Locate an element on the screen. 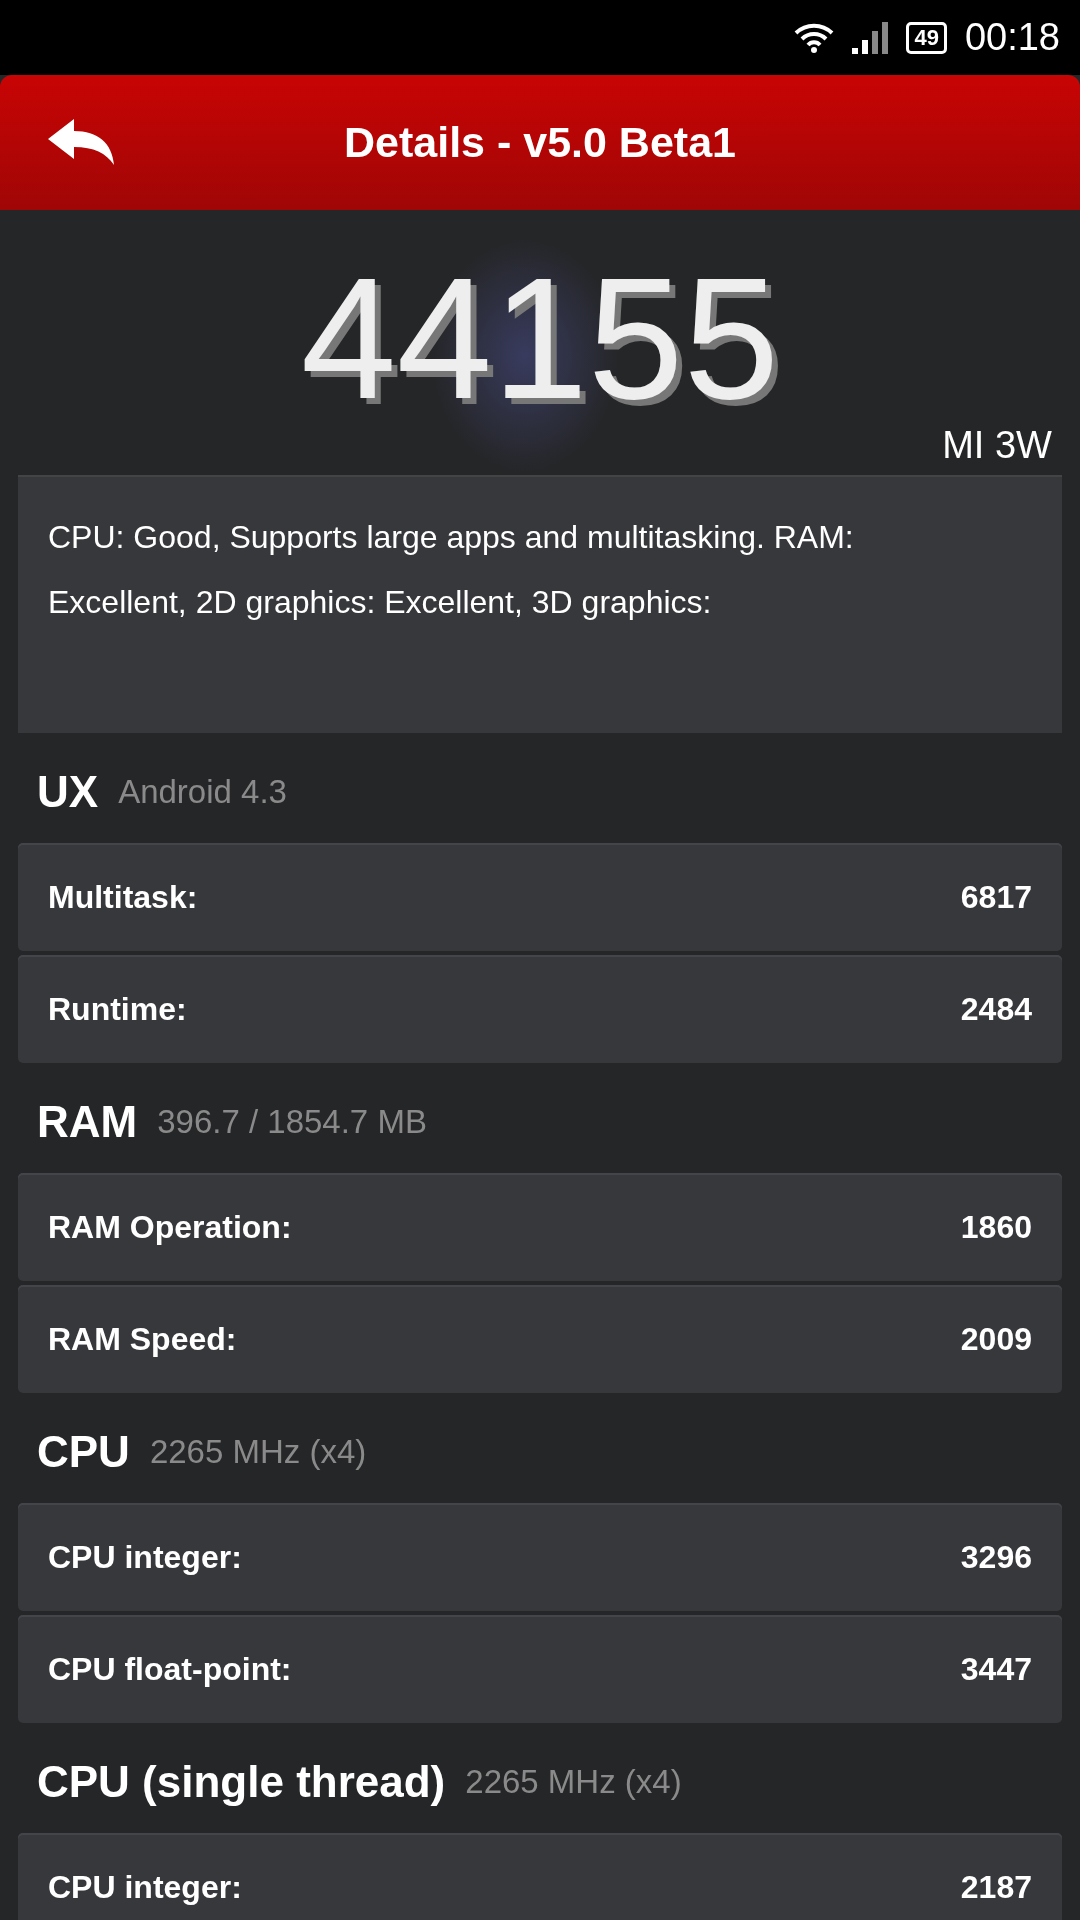 This screenshot has width=1080, height=1920. result-label: CPU float-point: is located at coordinates (170, 1669).